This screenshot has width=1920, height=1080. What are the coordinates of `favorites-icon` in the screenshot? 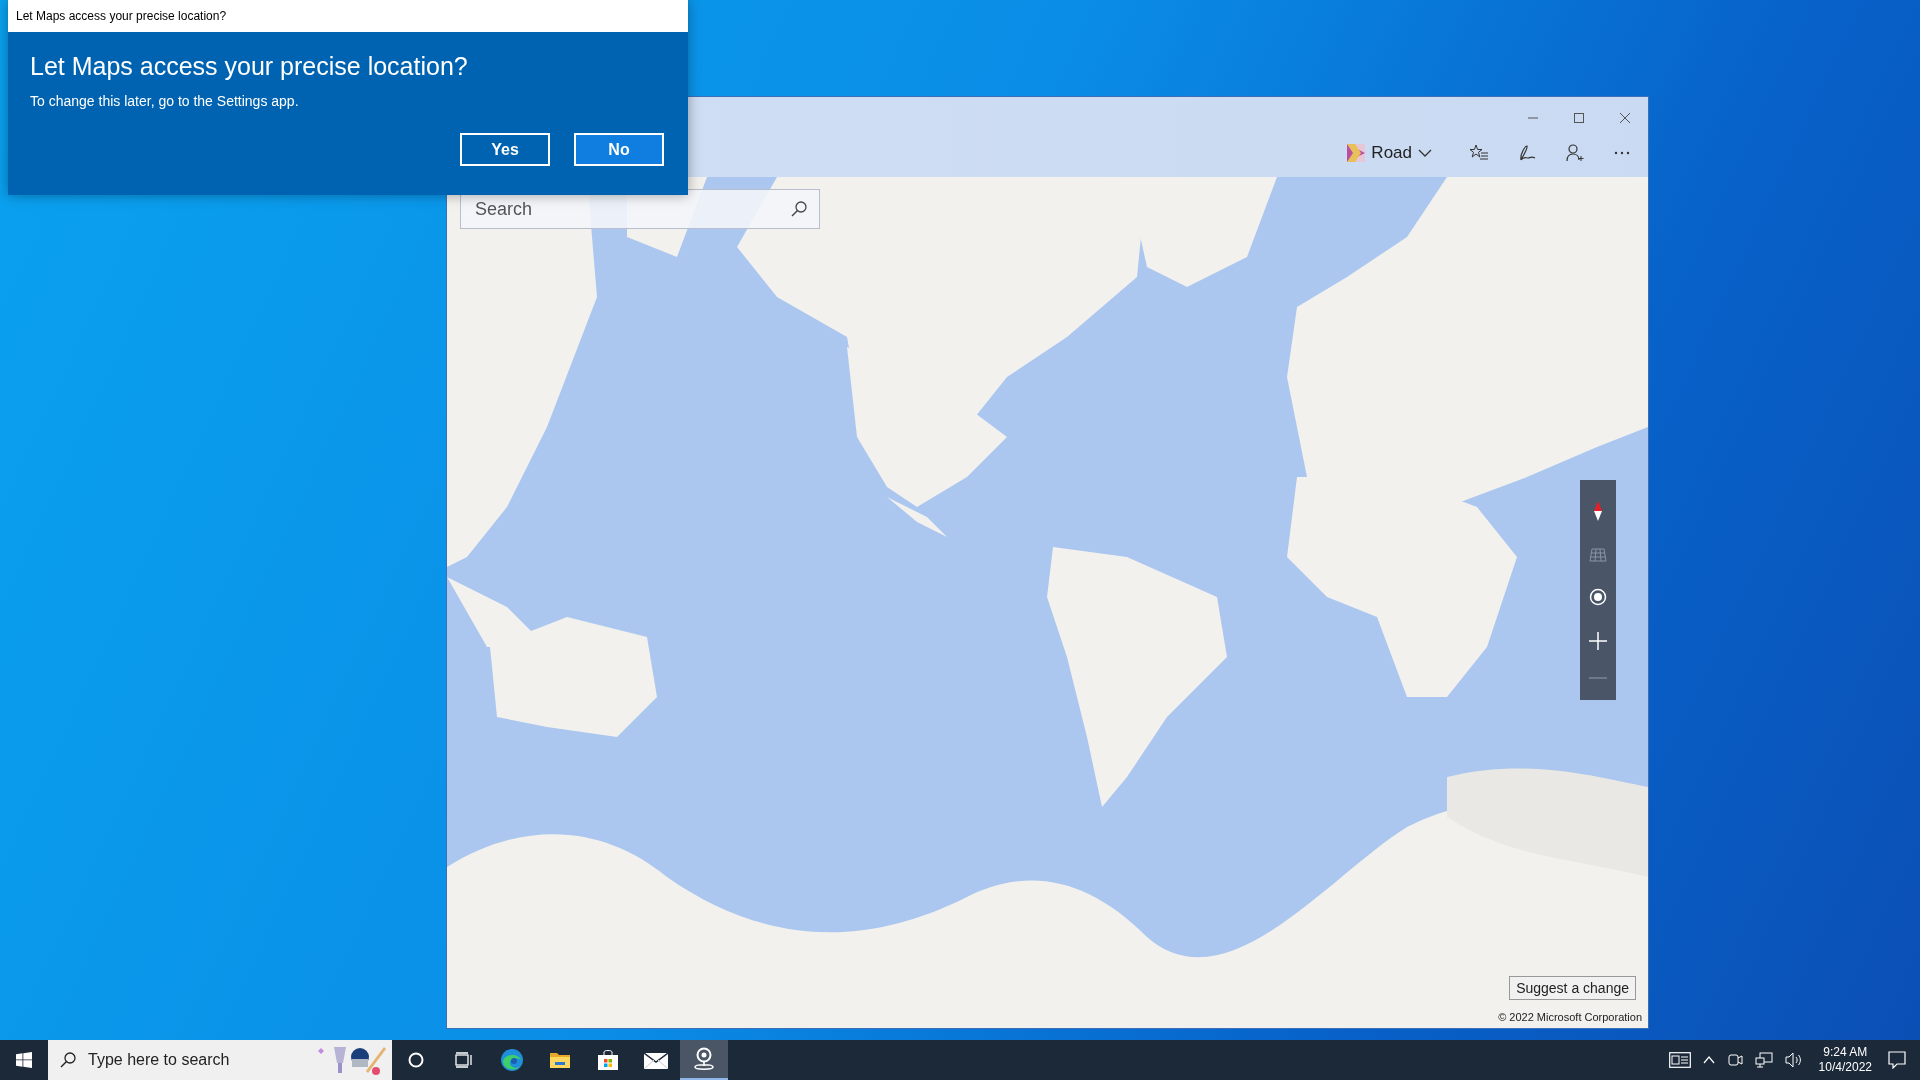 It's located at (1479, 153).